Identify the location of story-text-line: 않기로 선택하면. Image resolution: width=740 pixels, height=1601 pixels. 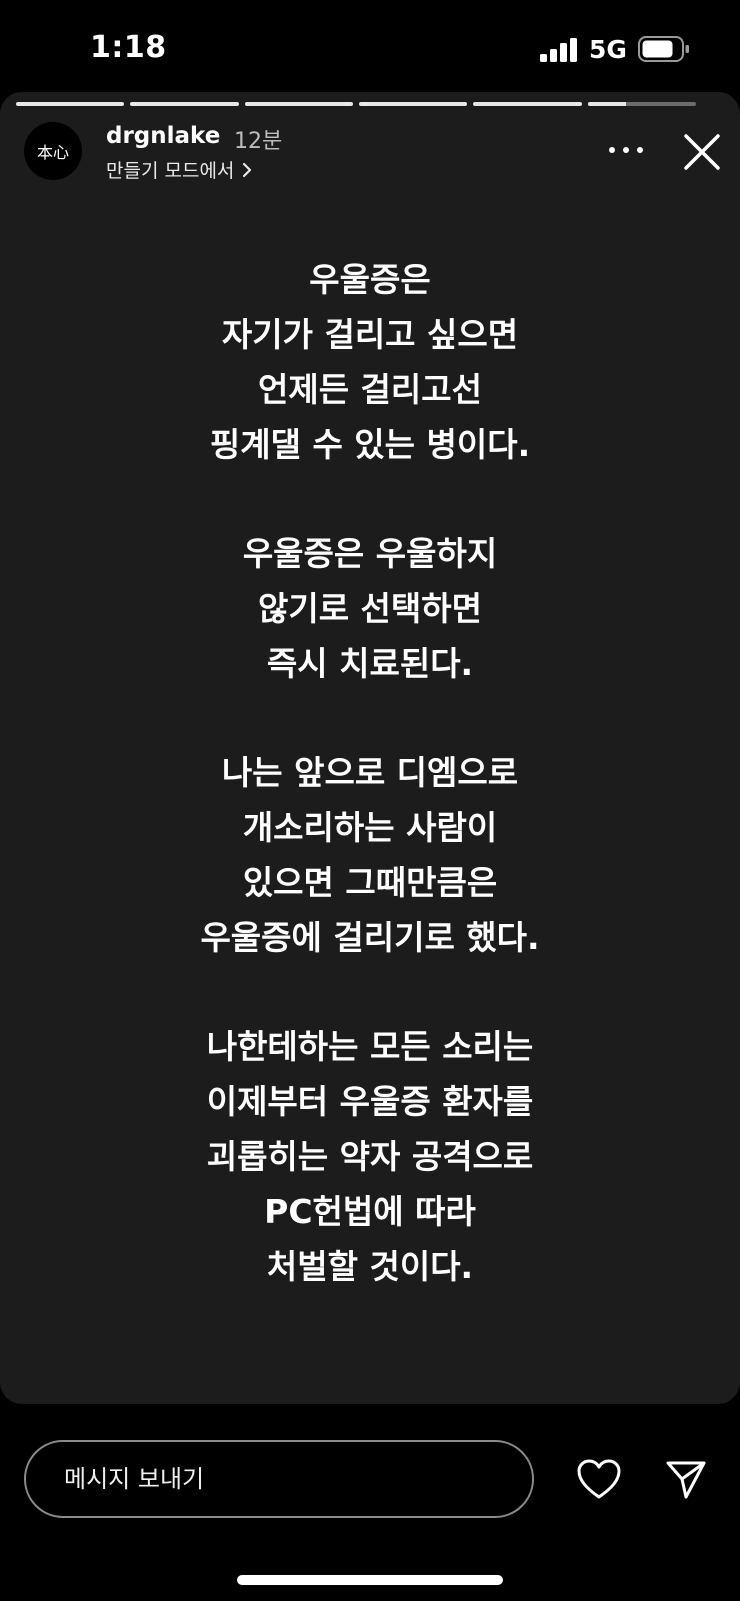
(369, 608).